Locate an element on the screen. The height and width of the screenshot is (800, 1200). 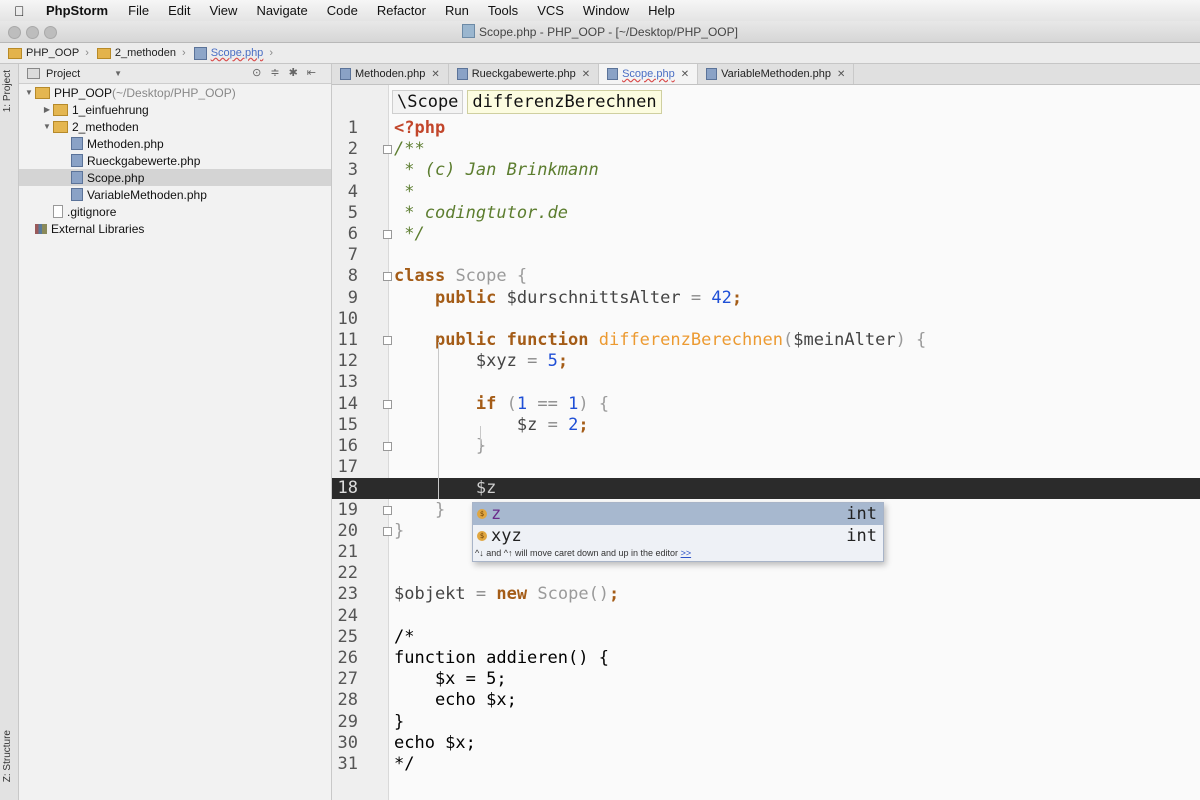
code-line: 10 is located at coordinates (766, 319).